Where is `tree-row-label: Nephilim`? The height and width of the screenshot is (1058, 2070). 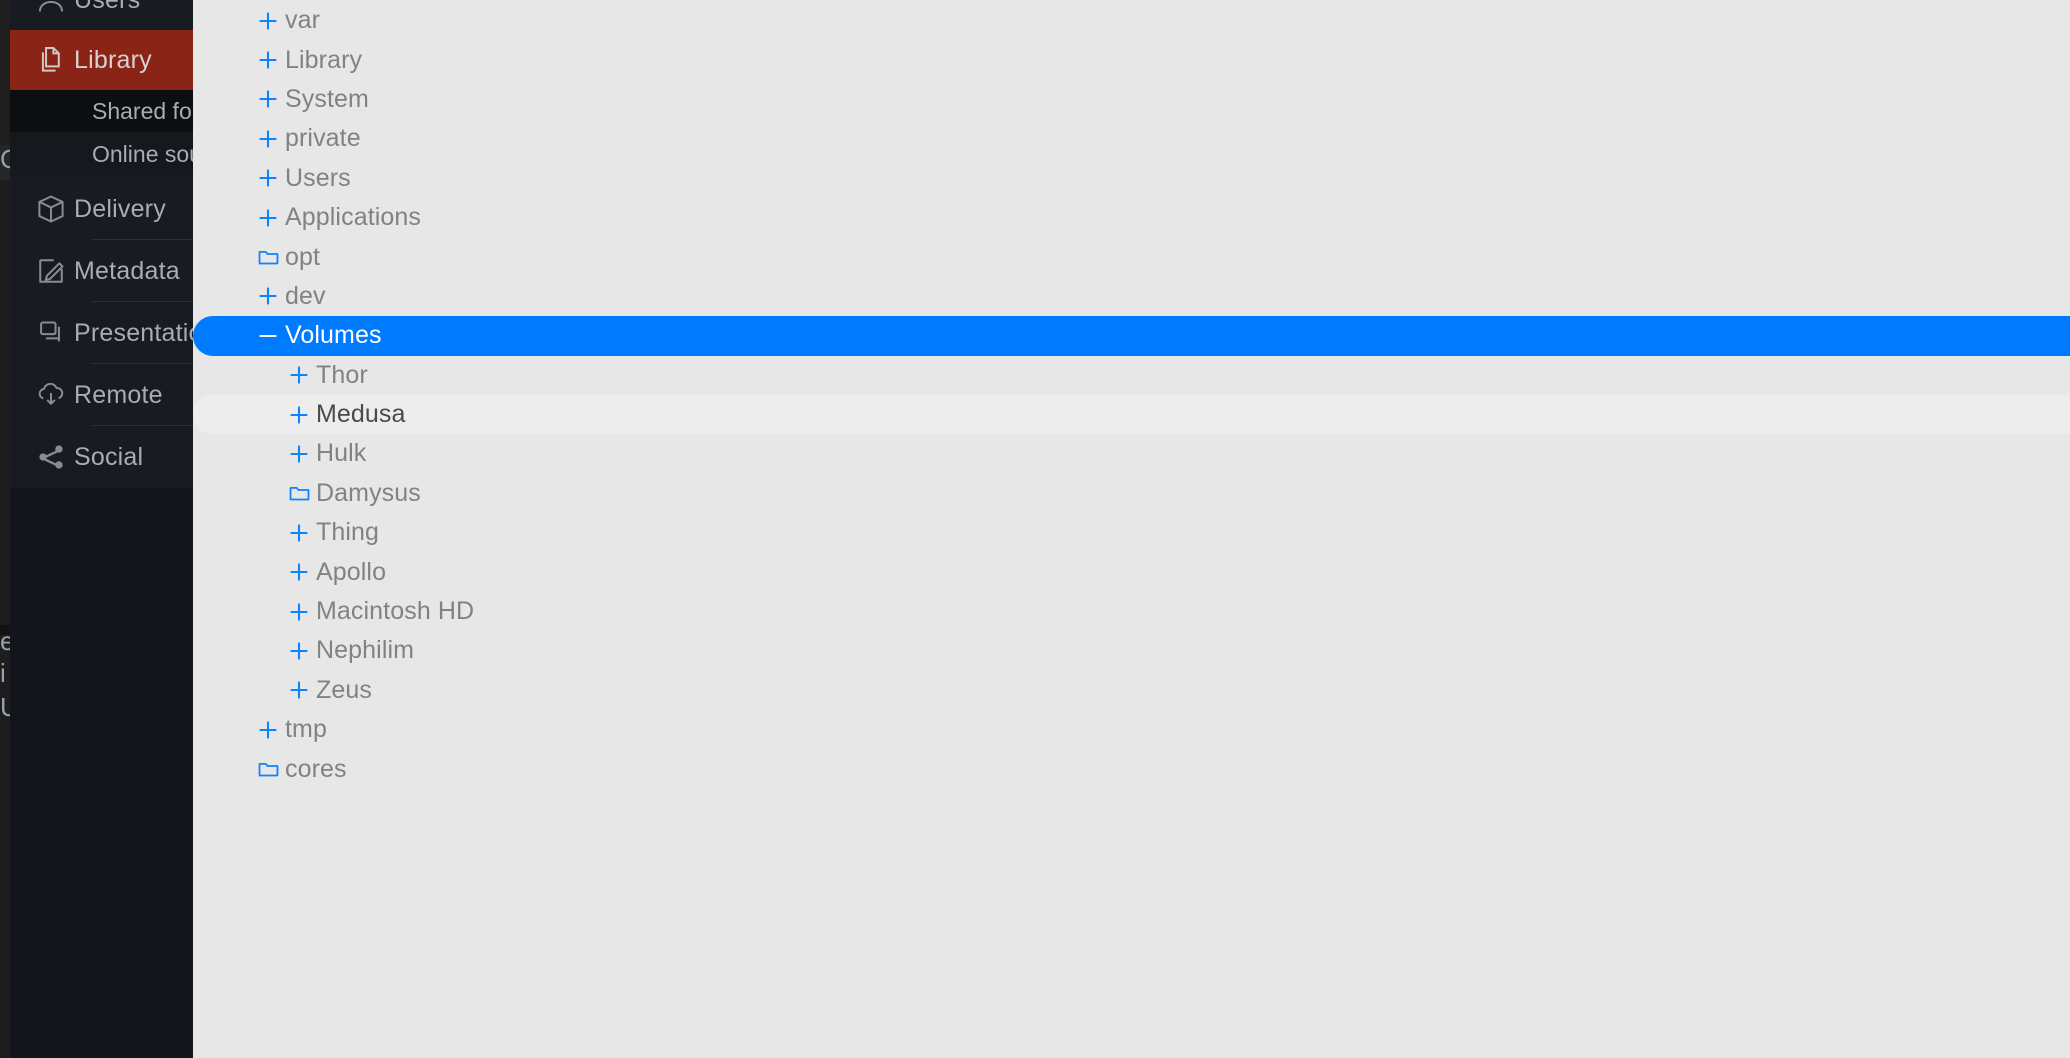
tree-row-label: Nephilim is located at coordinates (365, 650).